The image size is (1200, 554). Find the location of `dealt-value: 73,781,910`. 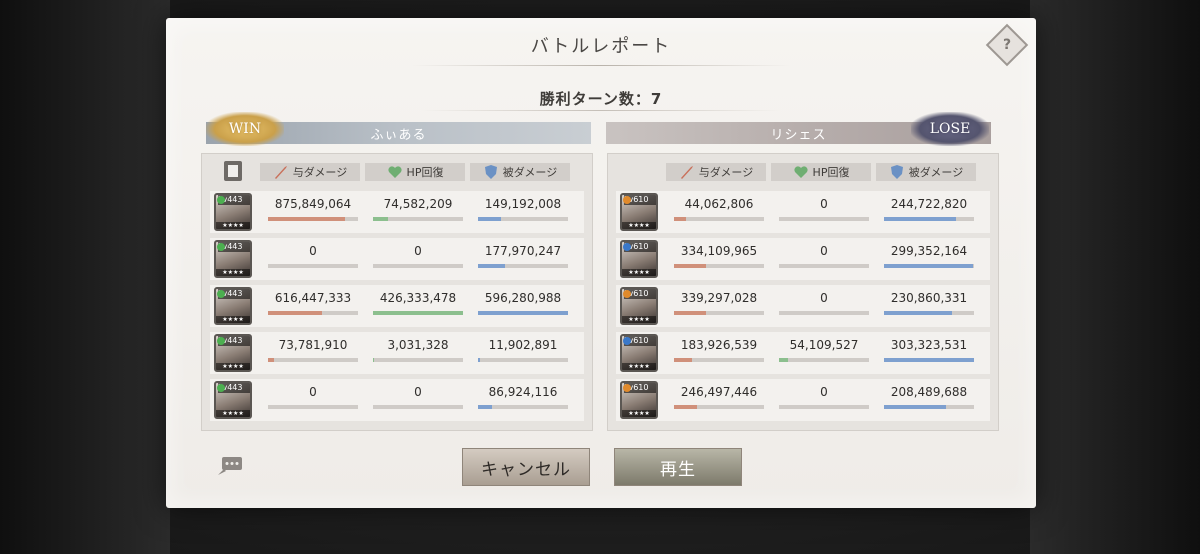

dealt-value: 73,781,910 is located at coordinates (313, 345).